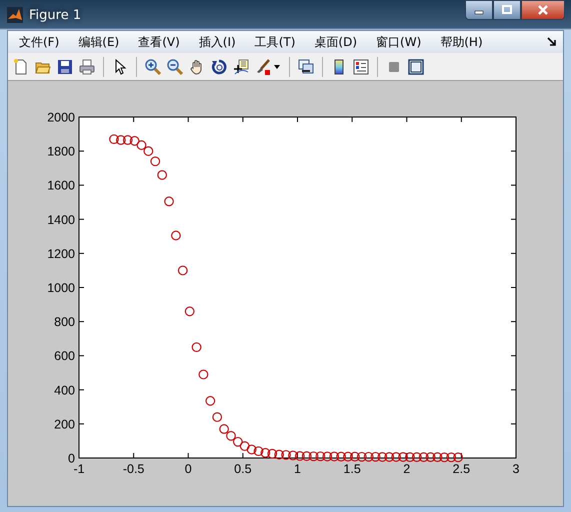  I want to click on dock-arrow-icon, so click(552, 42).